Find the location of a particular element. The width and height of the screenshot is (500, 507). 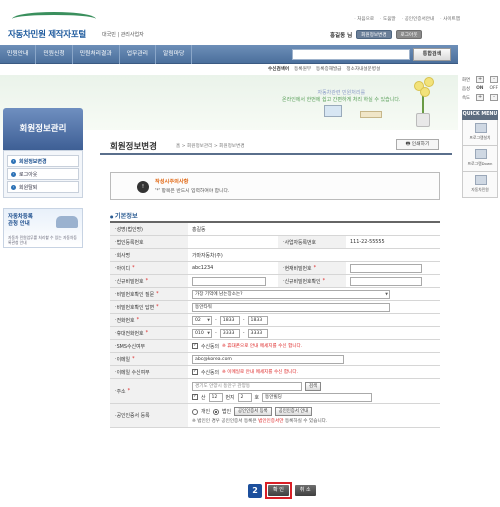

password-question-select: 가장 기억에 남는장소는? is located at coordinates (291, 294).